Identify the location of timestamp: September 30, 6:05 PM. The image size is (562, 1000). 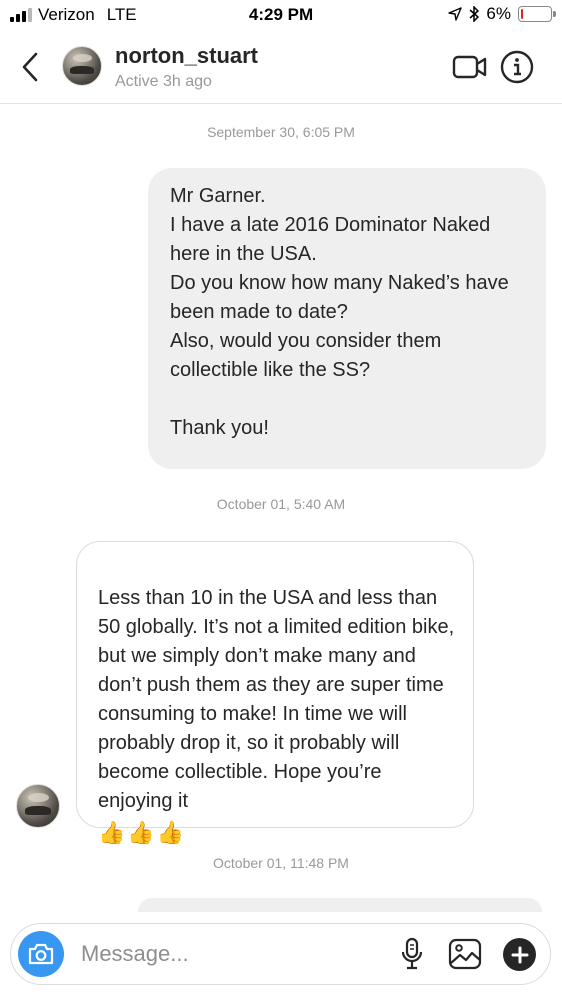
(281, 132).